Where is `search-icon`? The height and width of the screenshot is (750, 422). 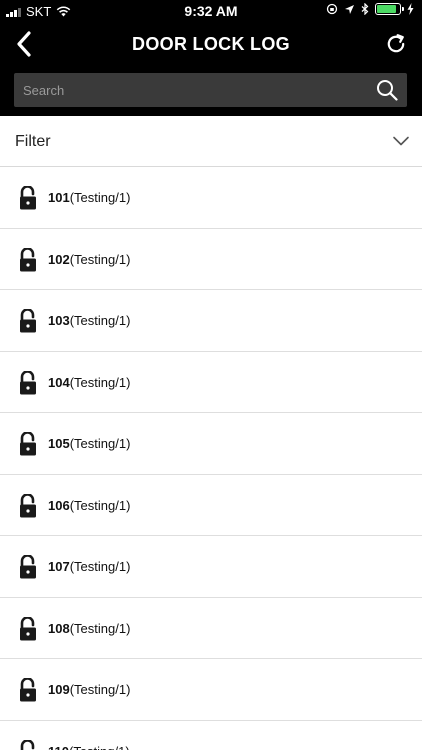 search-icon is located at coordinates (387, 90).